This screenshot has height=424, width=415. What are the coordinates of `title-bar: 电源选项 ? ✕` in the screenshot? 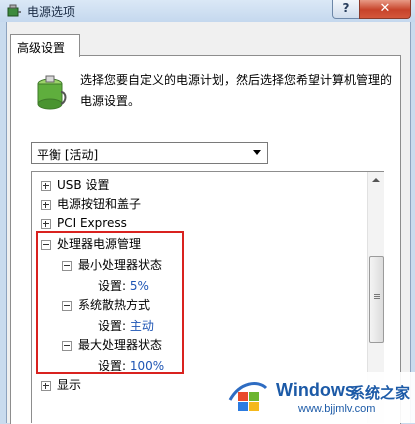 It's located at (207, 11).